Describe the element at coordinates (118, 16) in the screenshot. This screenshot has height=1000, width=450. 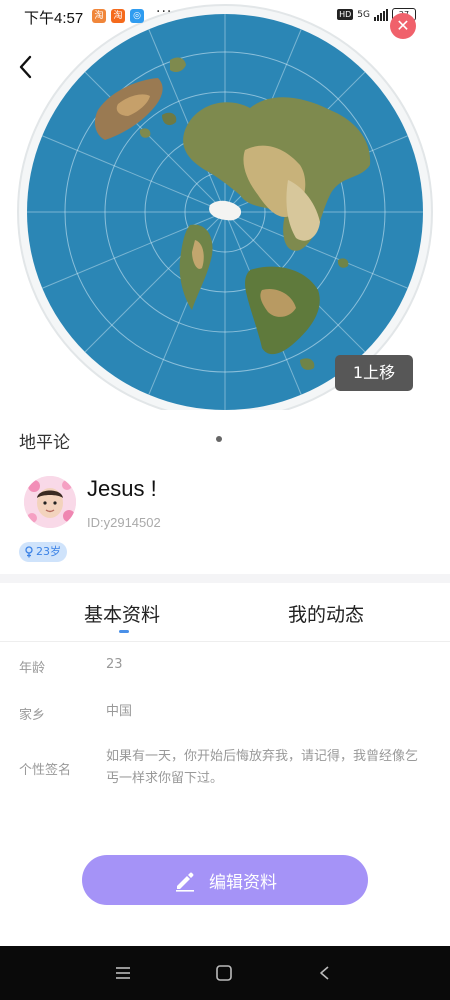
I see `taobao-icon: 淘` at that location.